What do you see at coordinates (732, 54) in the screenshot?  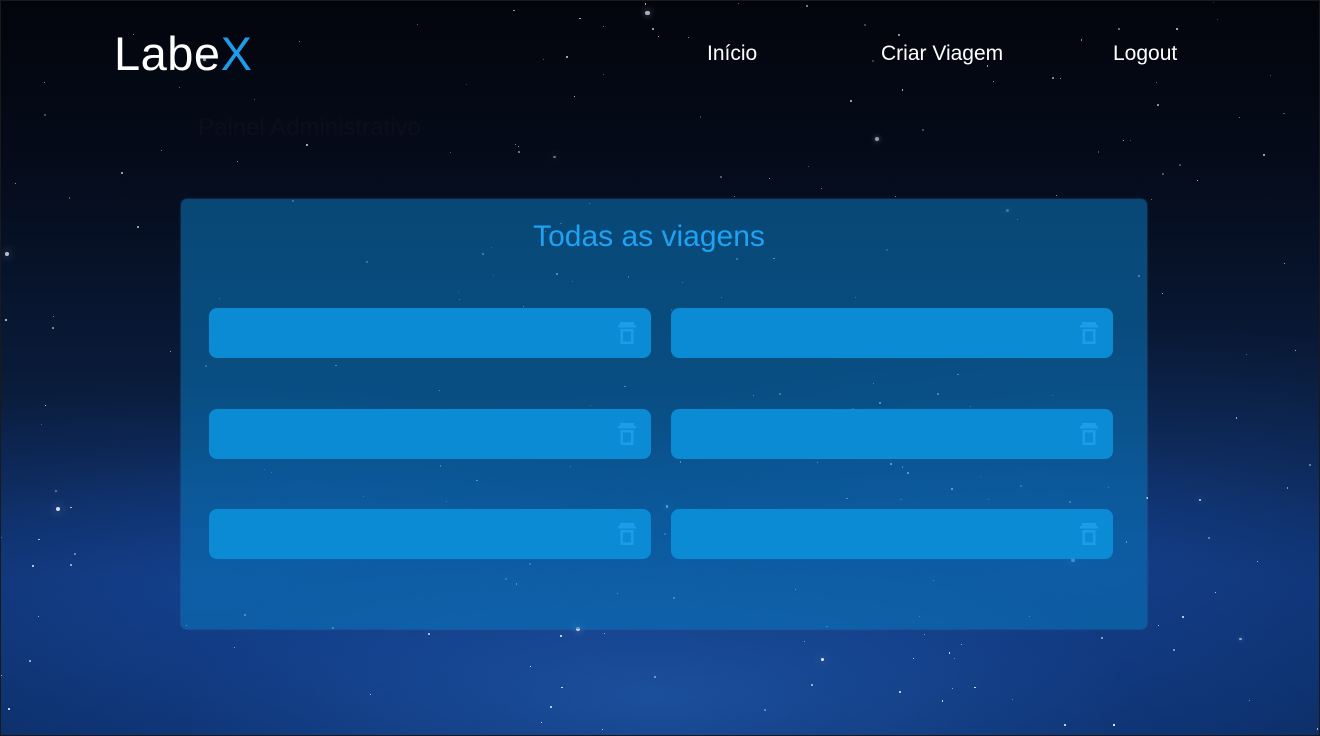 I see `nav-home-link: Início` at bounding box center [732, 54].